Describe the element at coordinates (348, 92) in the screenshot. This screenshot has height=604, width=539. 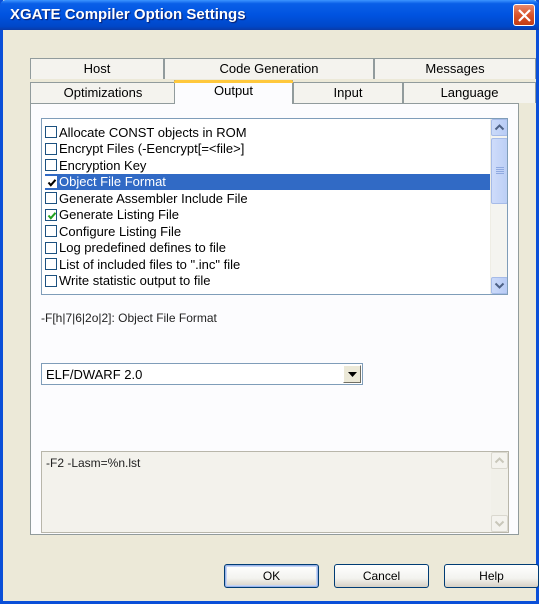
I see `tab-input: Input` at that location.